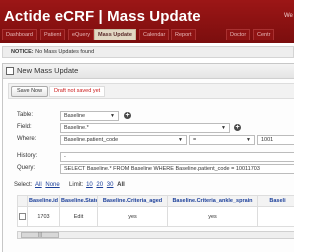 This screenshot has width=320, height=252. Describe the element at coordinates (183, 34) in the screenshot. I see `tab-report: Report` at that location.